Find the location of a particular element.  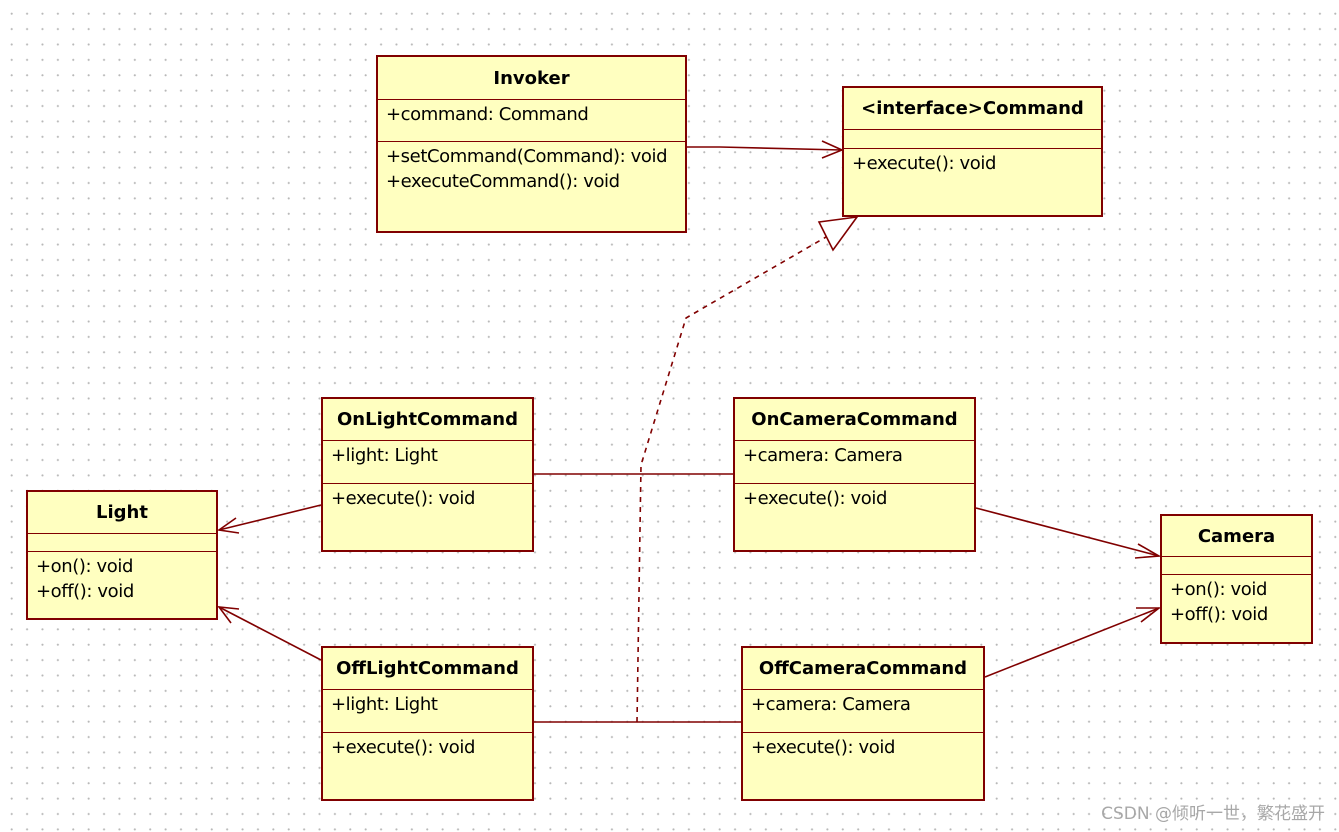

association-onlight-light is located at coordinates (269, 519).